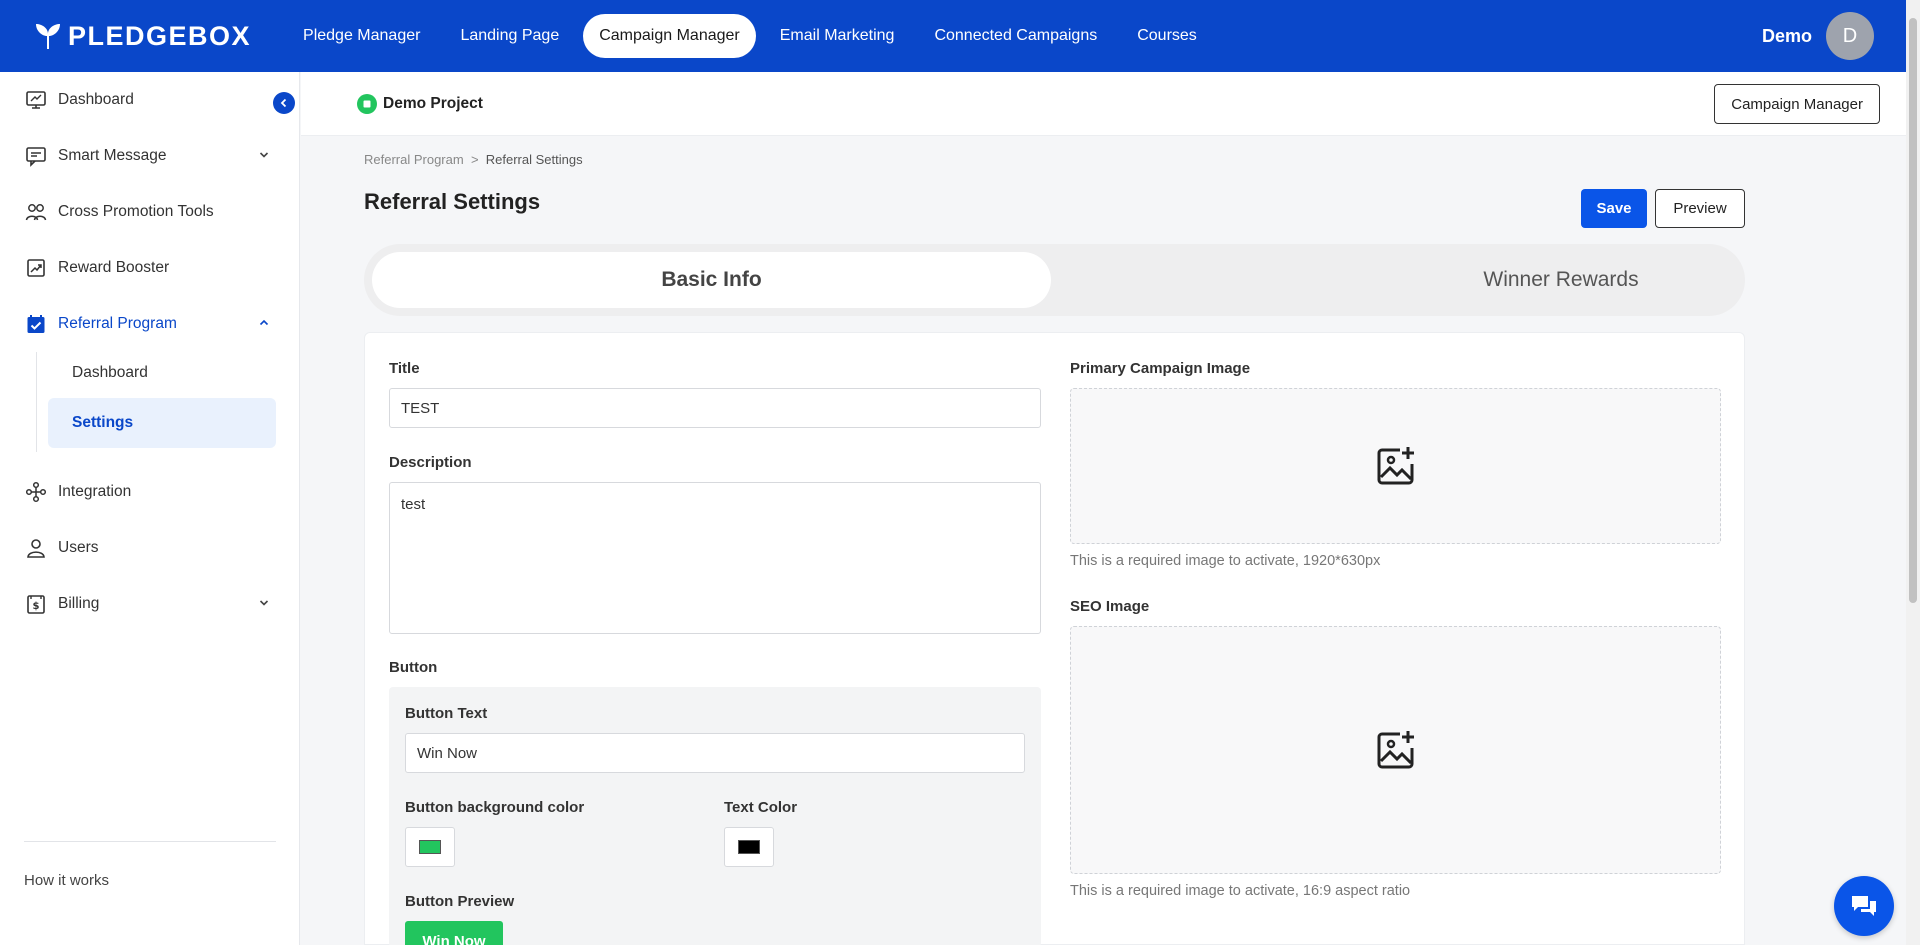 This screenshot has width=1920, height=945. I want to click on seo-image-upload, so click(1395, 750).